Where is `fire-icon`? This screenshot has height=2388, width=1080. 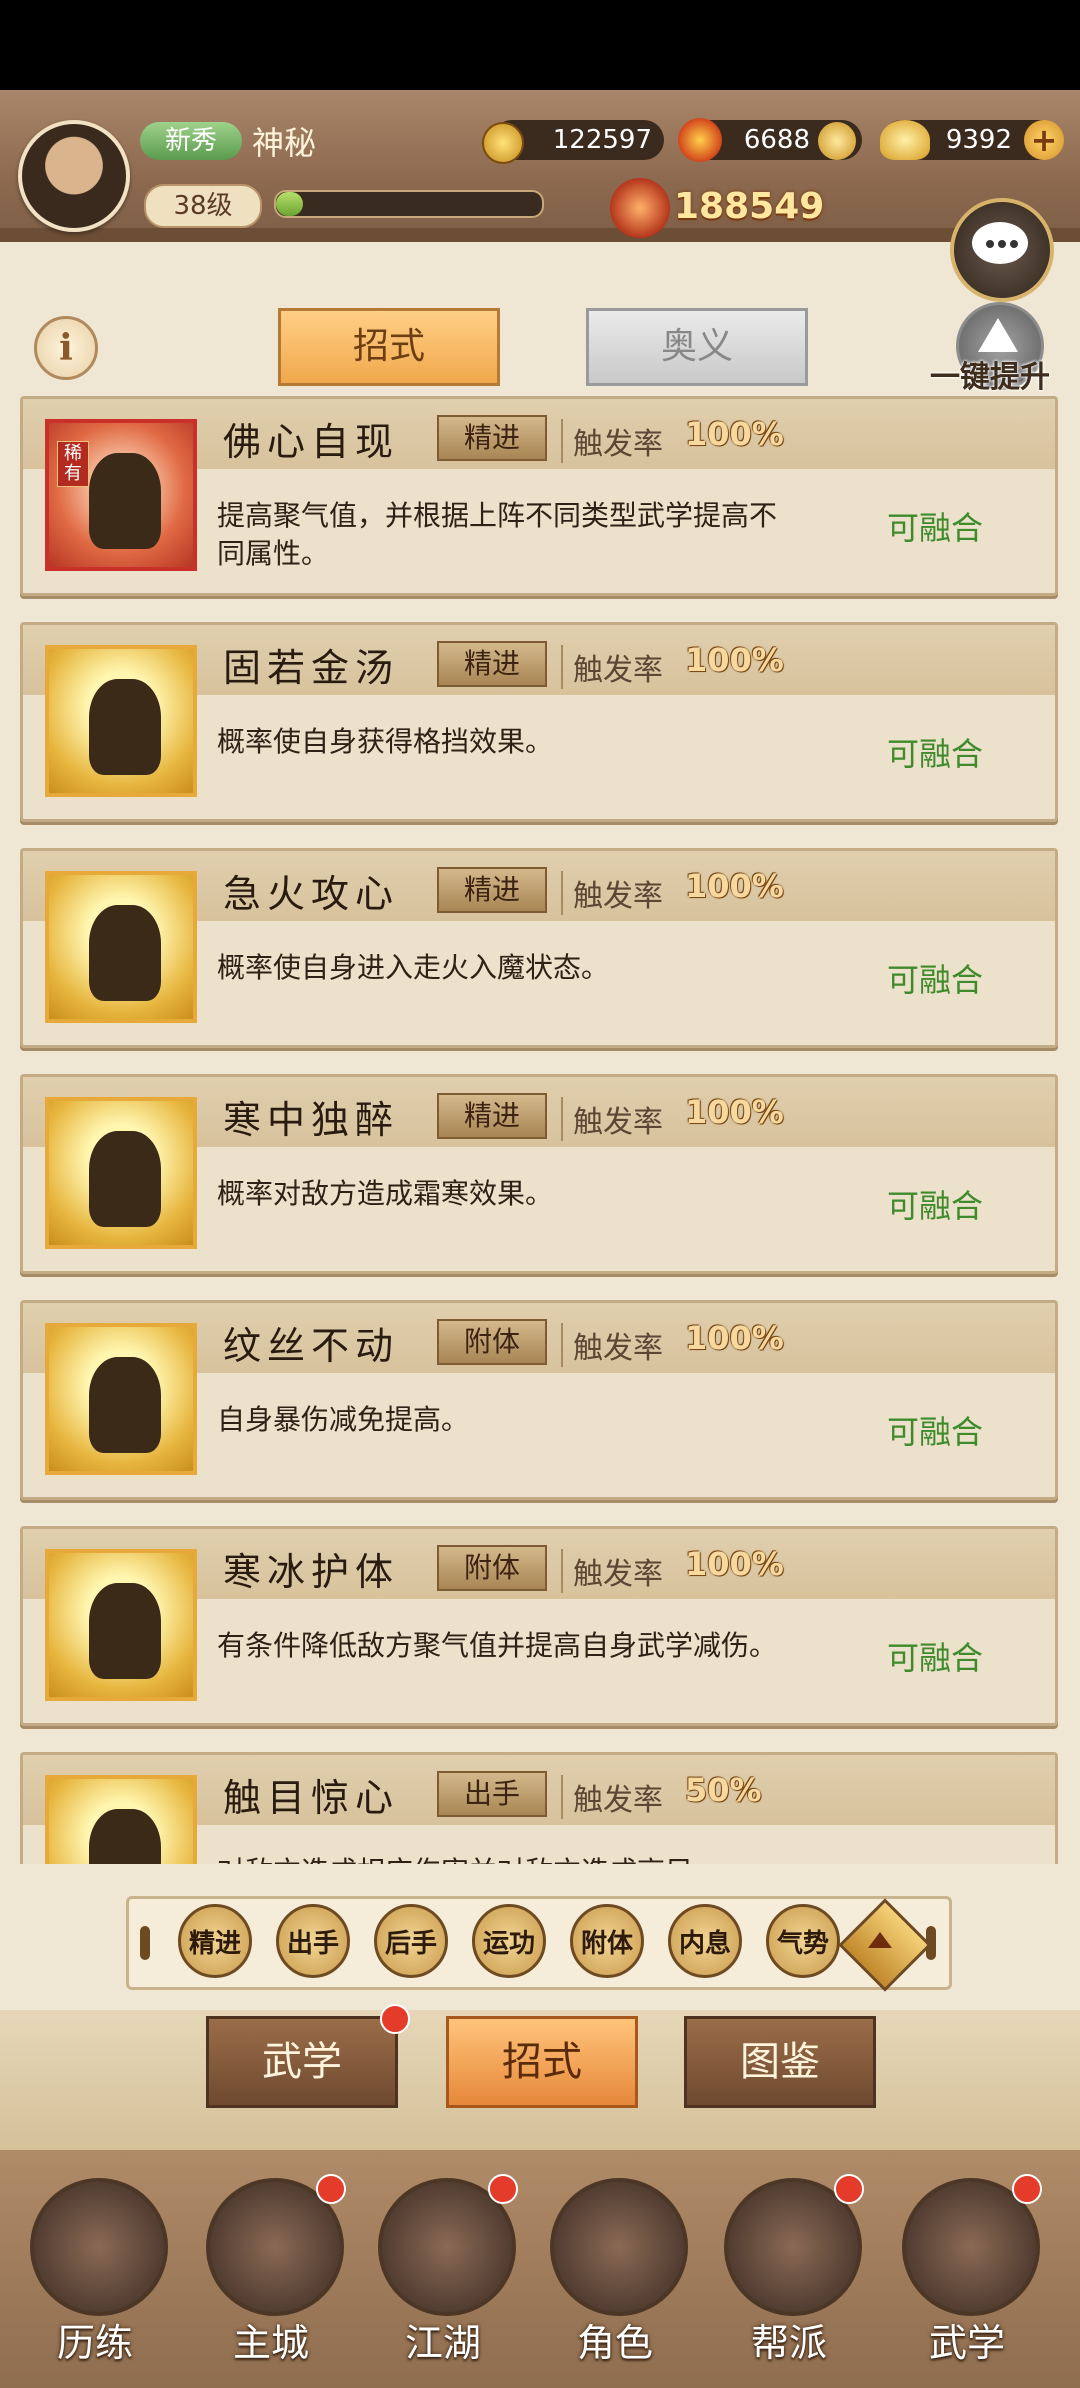 fire-icon is located at coordinates (700, 140).